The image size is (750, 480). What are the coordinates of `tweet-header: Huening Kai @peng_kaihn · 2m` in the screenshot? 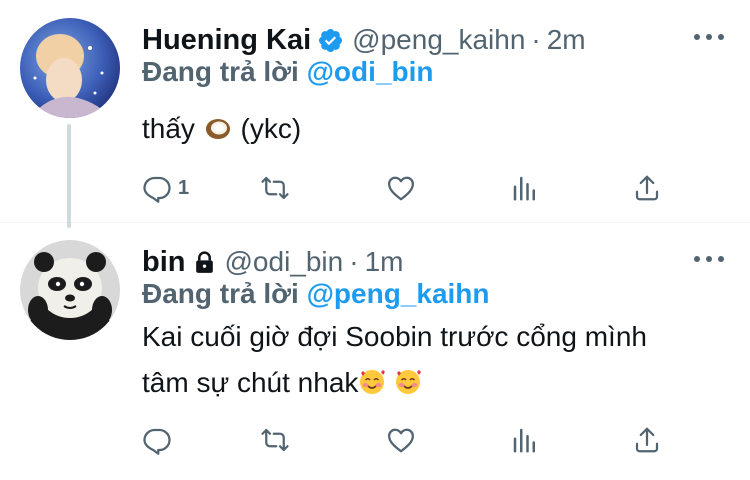 It's located at (364, 40).